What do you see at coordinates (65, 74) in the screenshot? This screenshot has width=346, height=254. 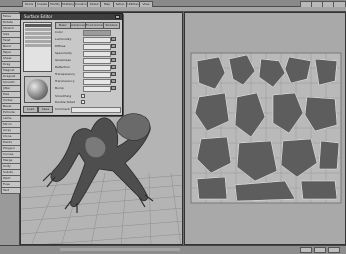 I see `transparency-label: Transparency` at bounding box center [65, 74].